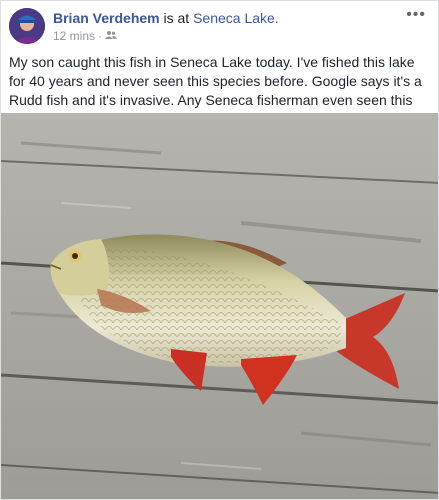  I want to click on post-meta: 12 mins ·, so click(85, 36).